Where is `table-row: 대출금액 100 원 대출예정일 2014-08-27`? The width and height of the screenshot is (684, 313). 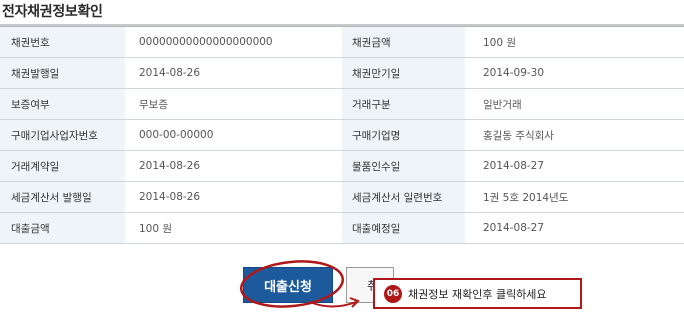 table-row: 대출금액 100 원 대출예정일 2014-08-27 is located at coordinates (342, 228).